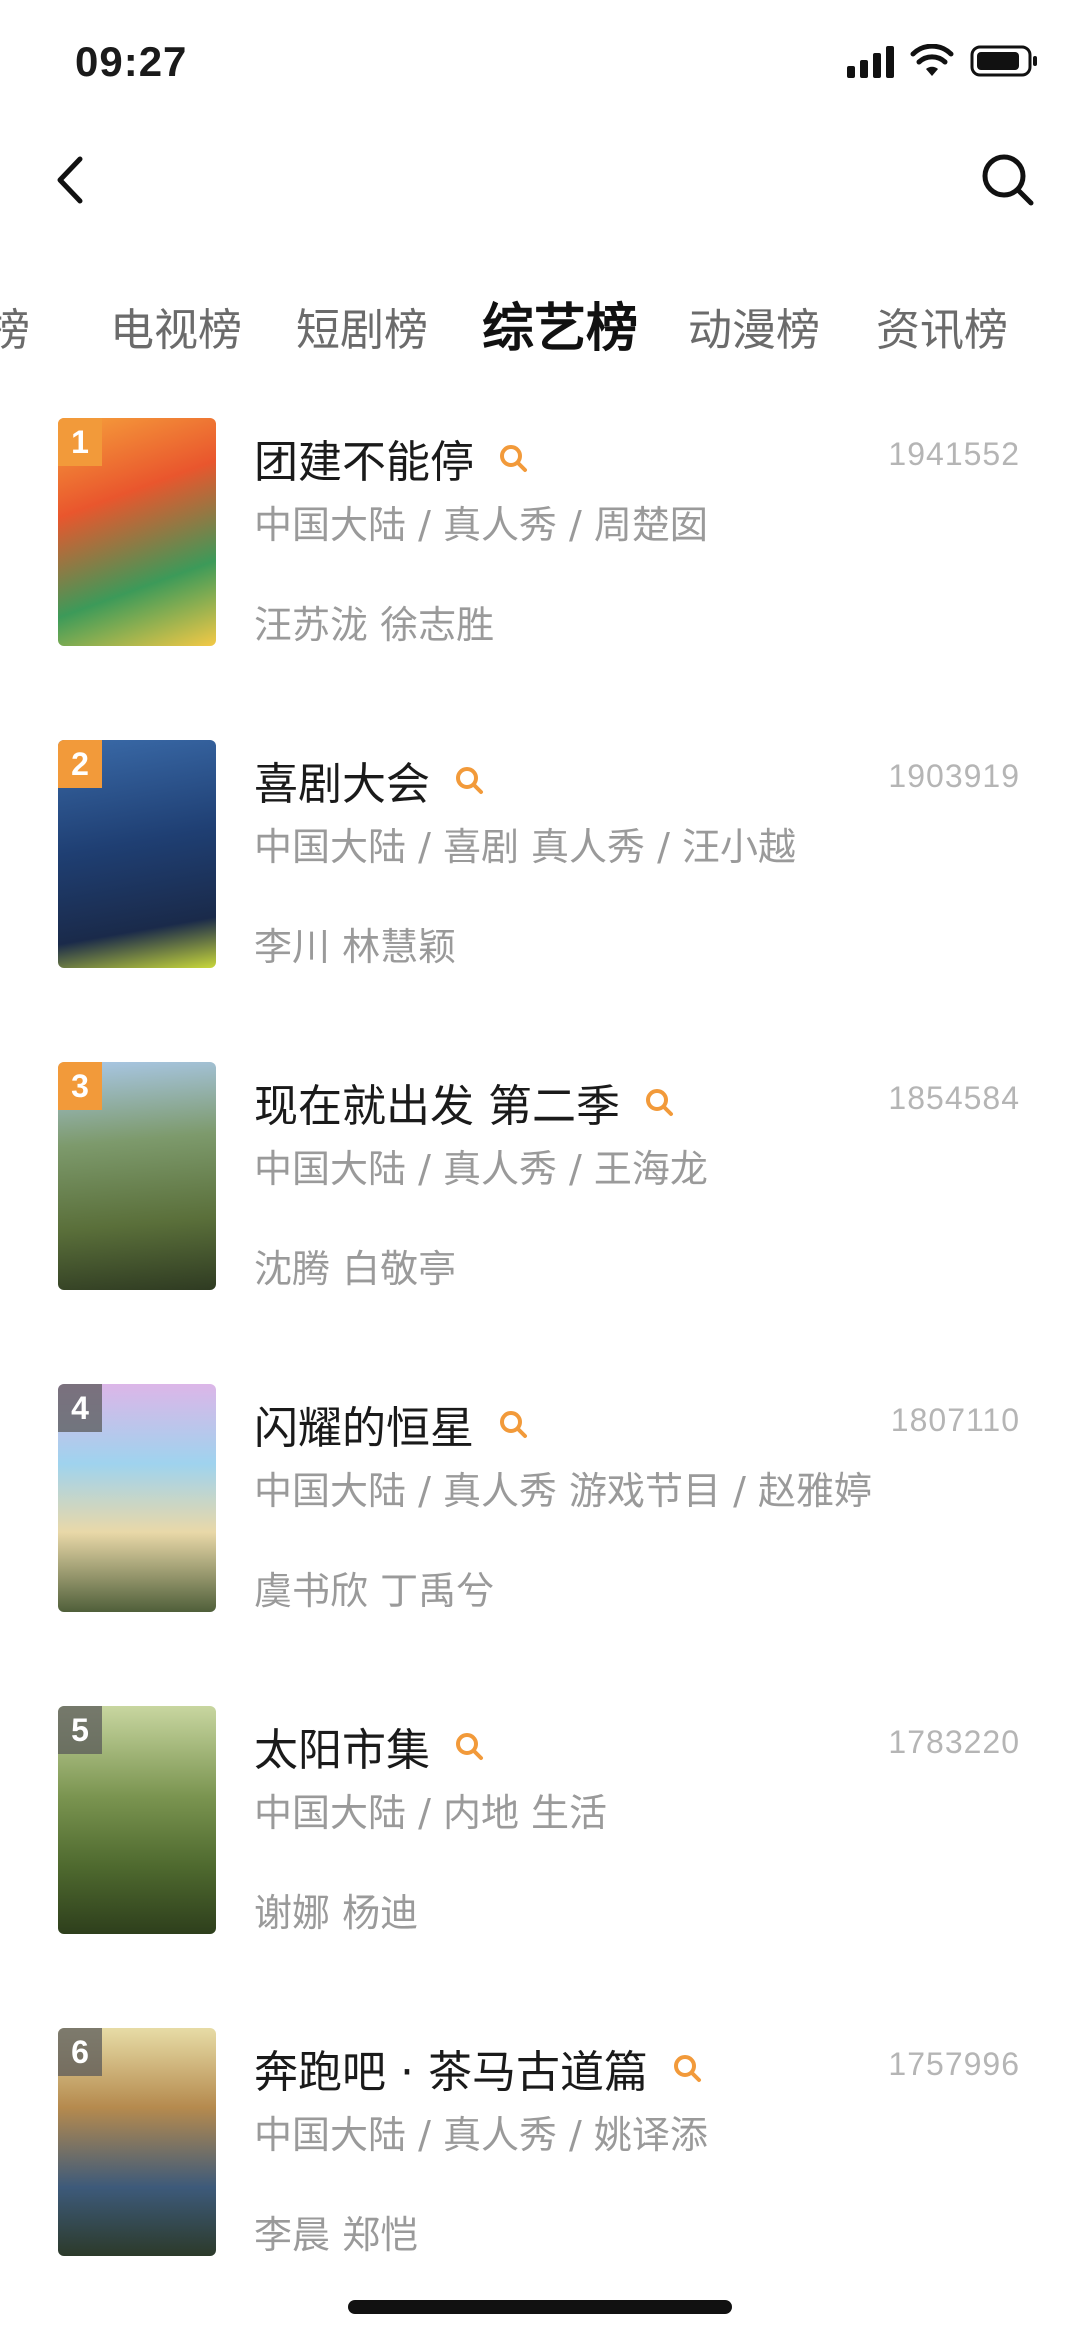 This screenshot has width=1080, height=2348. I want to click on status-time: 09:27, so click(131, 61).